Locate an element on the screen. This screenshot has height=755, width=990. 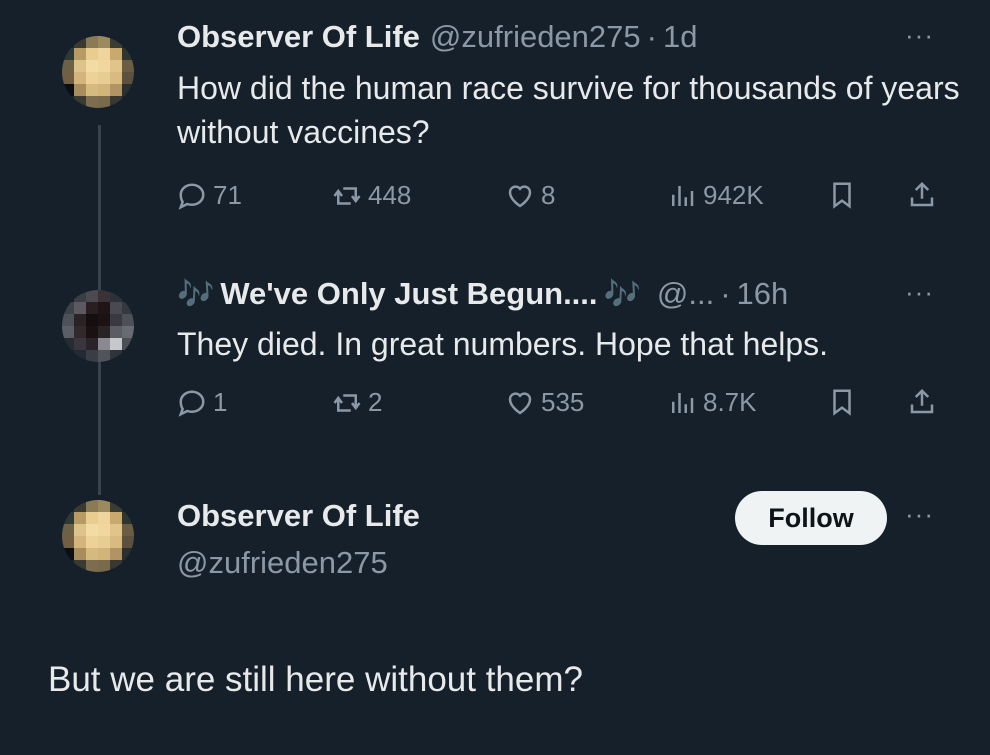
retweet-button: 448 is located at coordinates (371, 195).